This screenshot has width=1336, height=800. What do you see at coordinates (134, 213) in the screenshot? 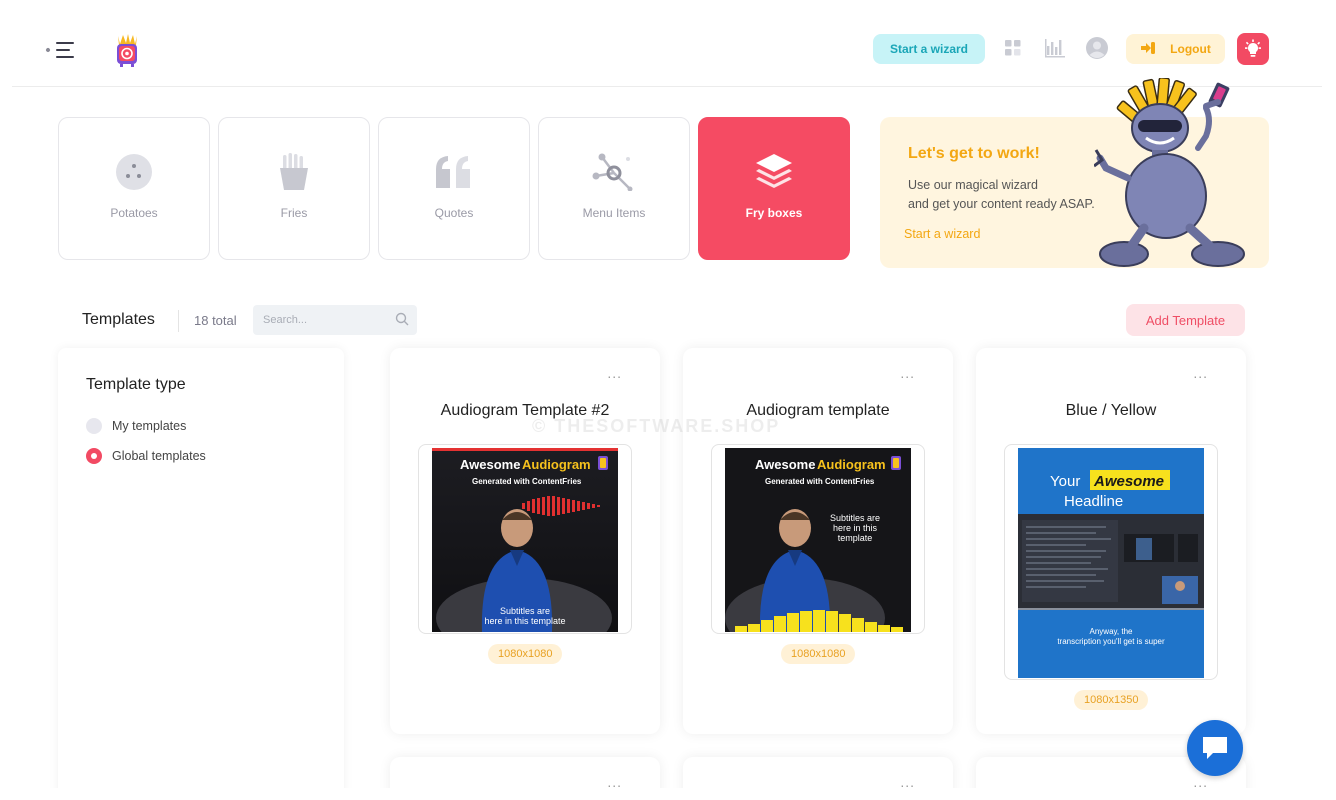
I see `category-label: Potatoes` at bounding box center [134, 213].